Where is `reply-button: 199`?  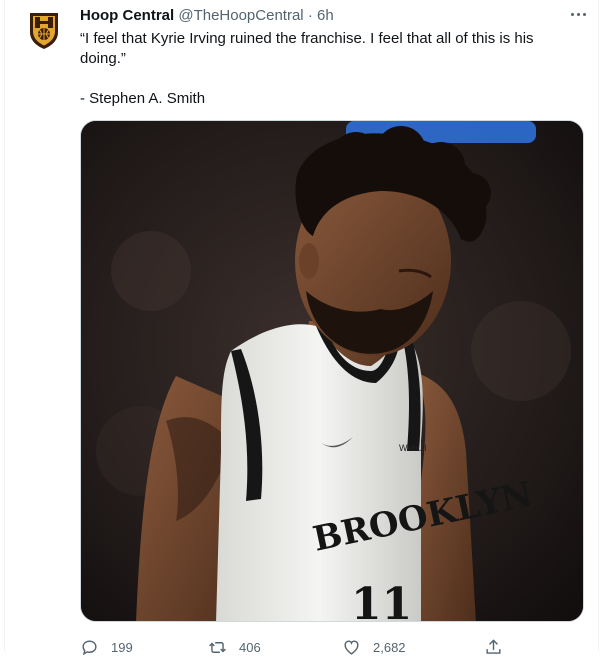
reply-button: 199 is located at coordinates (106, 647).